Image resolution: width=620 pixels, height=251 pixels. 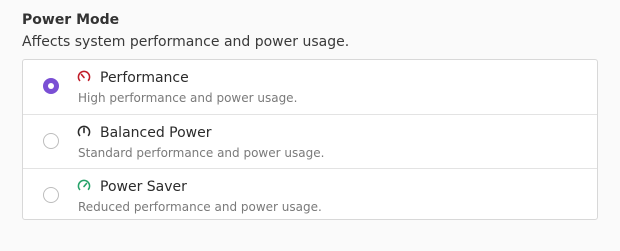 I want to click on radio-button-selected, so click(x=51, y=86).